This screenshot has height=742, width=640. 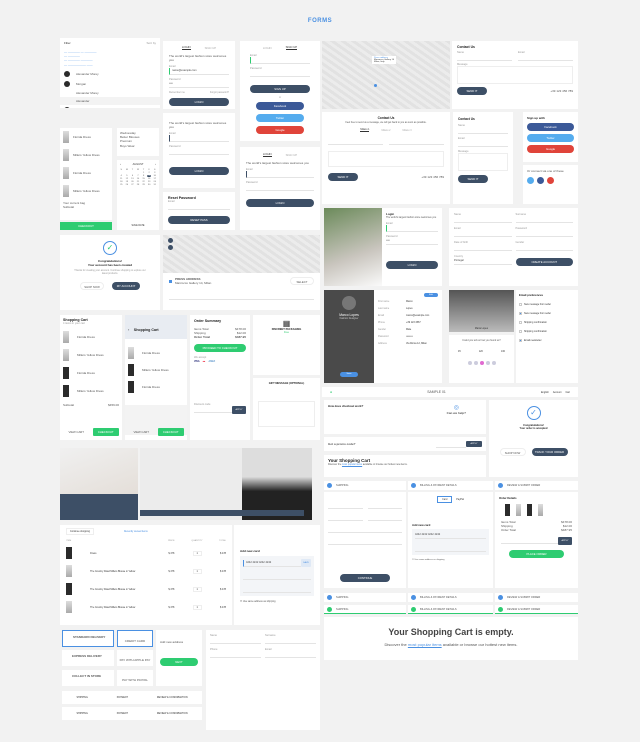 What do you see at coordinates (138, 179) in the screenshot?
I see `calendar-day: 14` at bounding box center [138, 179].